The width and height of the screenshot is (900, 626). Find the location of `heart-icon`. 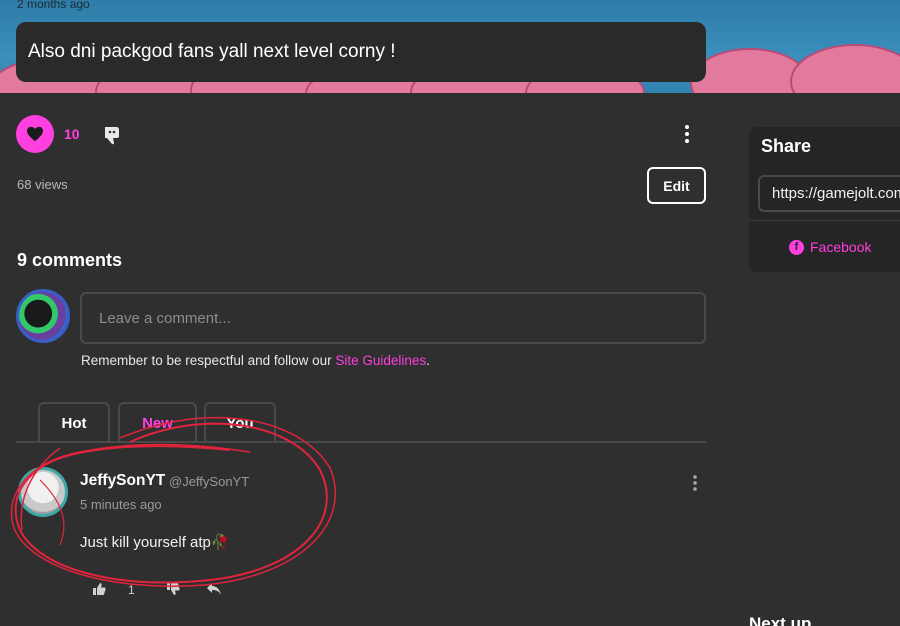

heart-icon is located at coordinates (35, 134).